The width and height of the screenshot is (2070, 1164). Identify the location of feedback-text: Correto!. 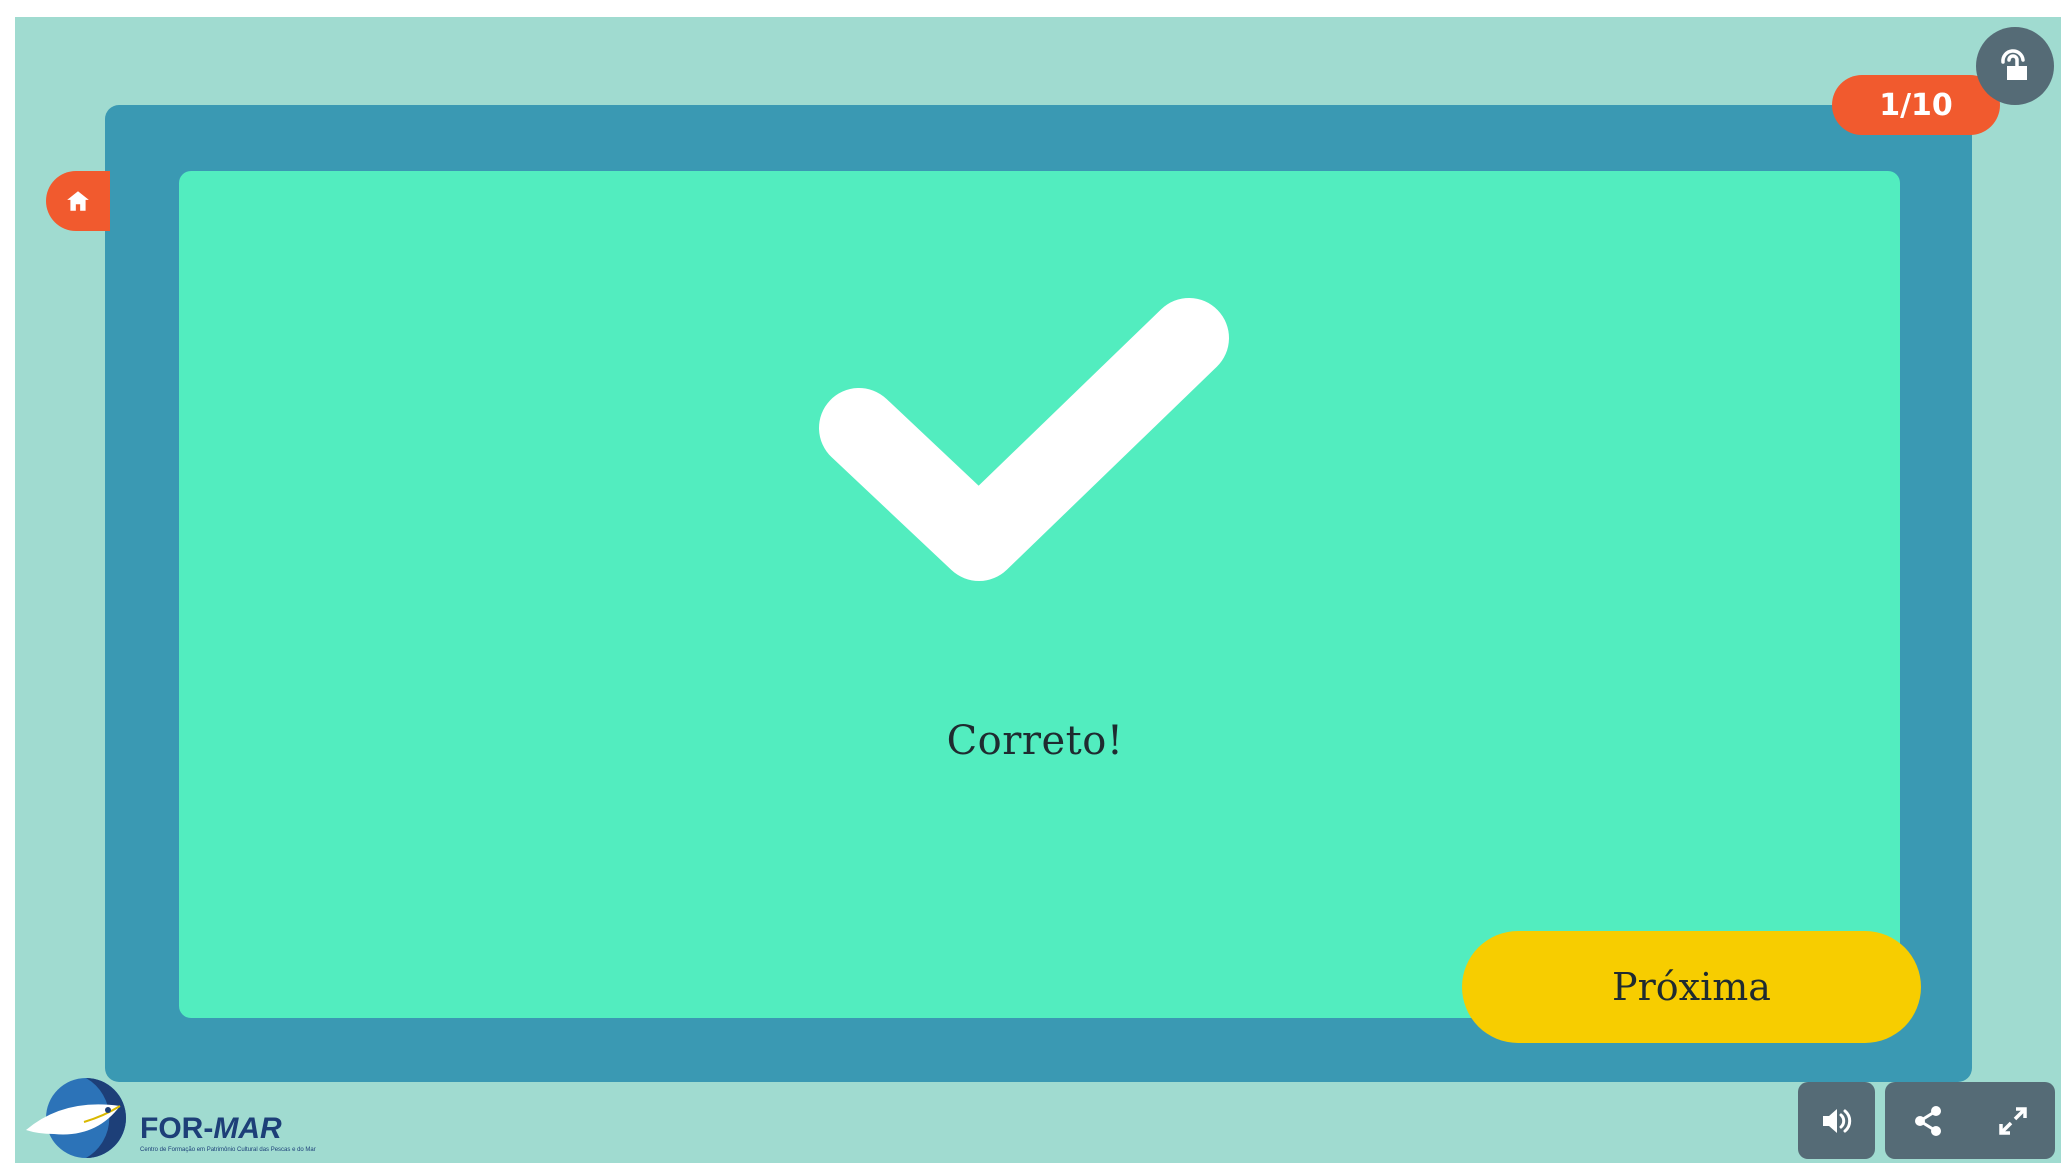
(1035, 741).